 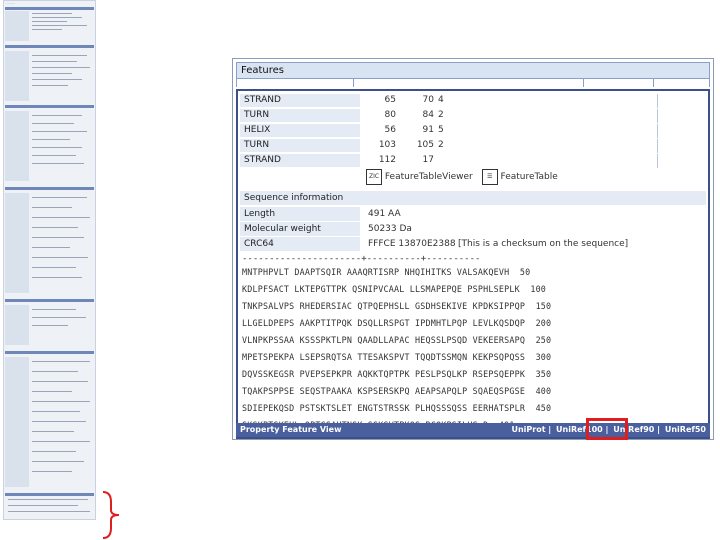 I want to click on sequence-position: 350, so click(x=543, y=374).